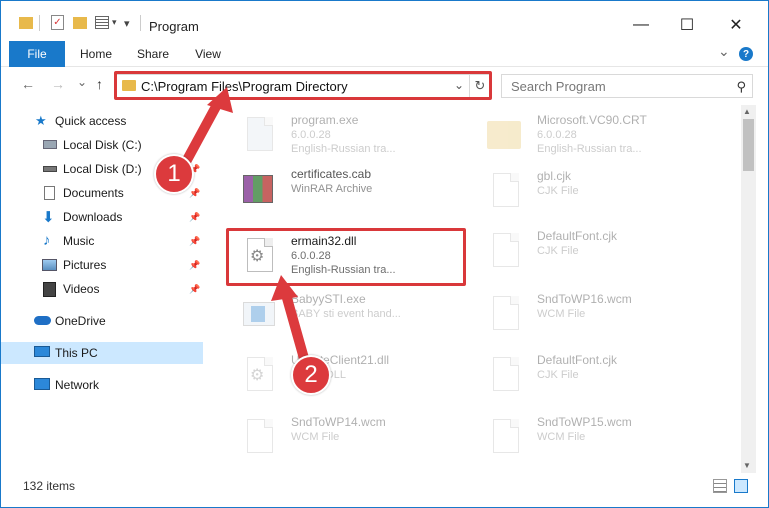 Image resolution: width=769 pixels, height=508 pixels. I want to click on annotation-arrows, so click(244, 230).